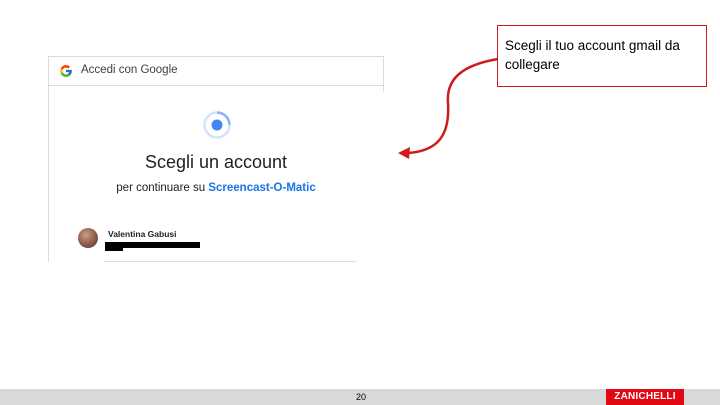 This screenshot has height=405, width=720. Describe the element at coordinates (129, 70) in the screenshot. I see `header-title: Accedi con Google` at that location.